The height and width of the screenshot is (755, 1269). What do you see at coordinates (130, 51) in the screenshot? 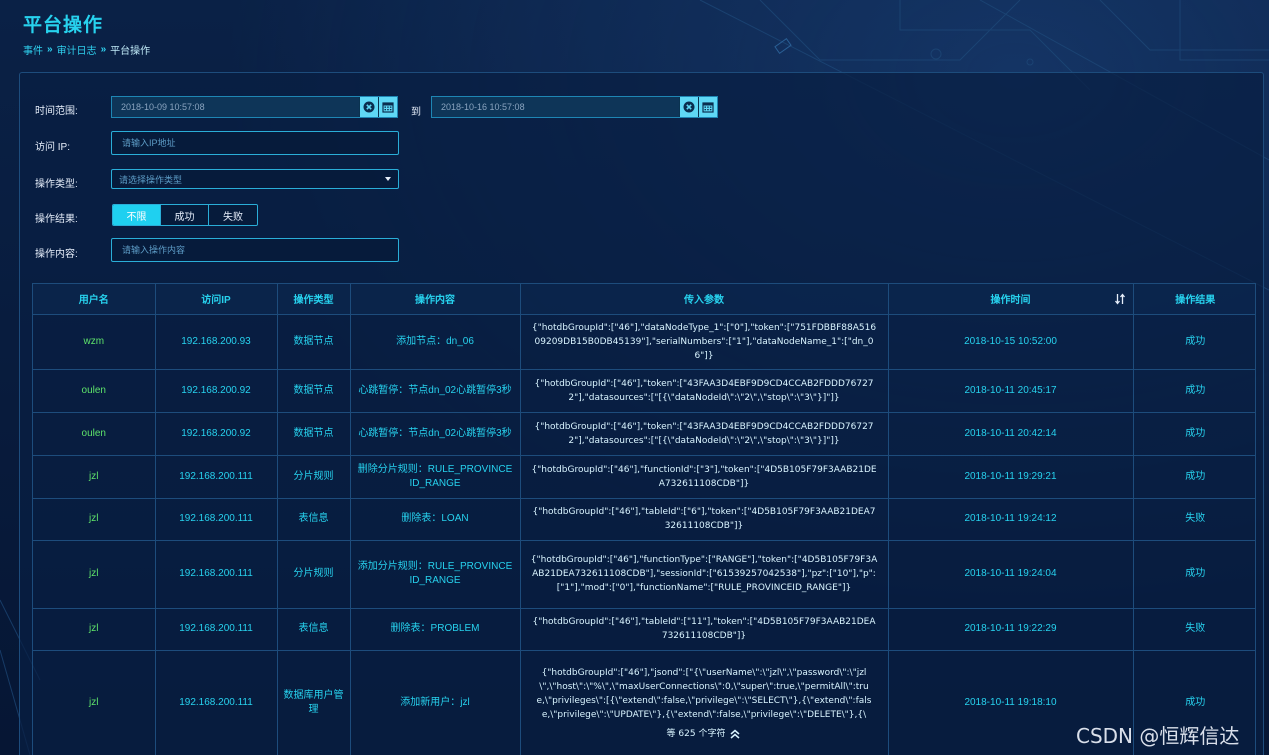
I see `breadcrumb-item-current: 平台操作` at bounding box center [130, 51].